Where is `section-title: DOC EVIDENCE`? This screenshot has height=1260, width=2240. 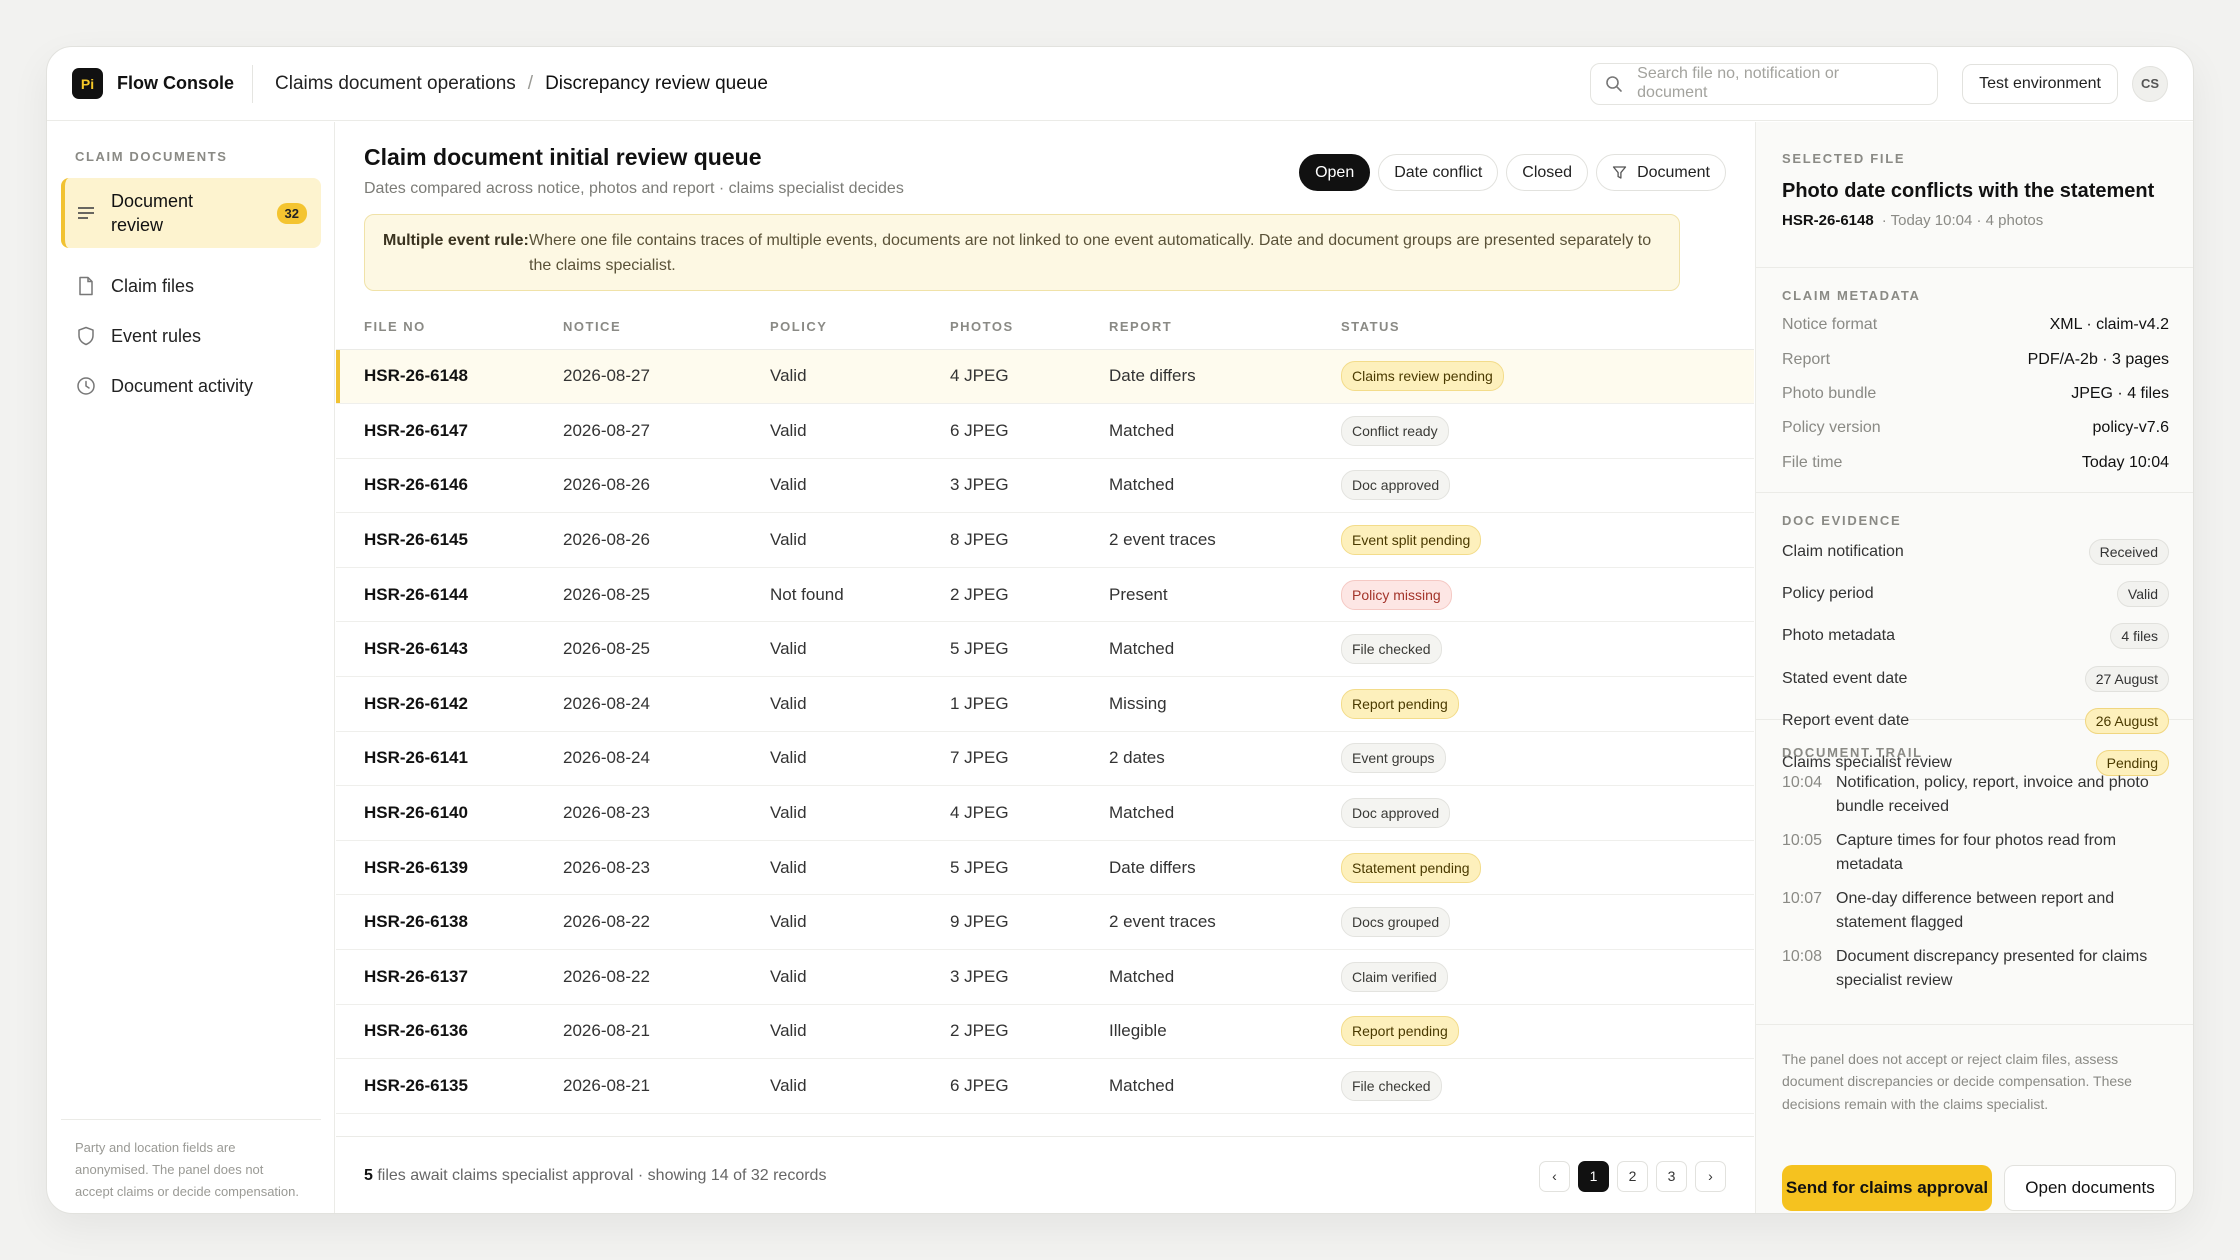
section-title: DOC EVIDENCE is located at coordinates (1842, 520).